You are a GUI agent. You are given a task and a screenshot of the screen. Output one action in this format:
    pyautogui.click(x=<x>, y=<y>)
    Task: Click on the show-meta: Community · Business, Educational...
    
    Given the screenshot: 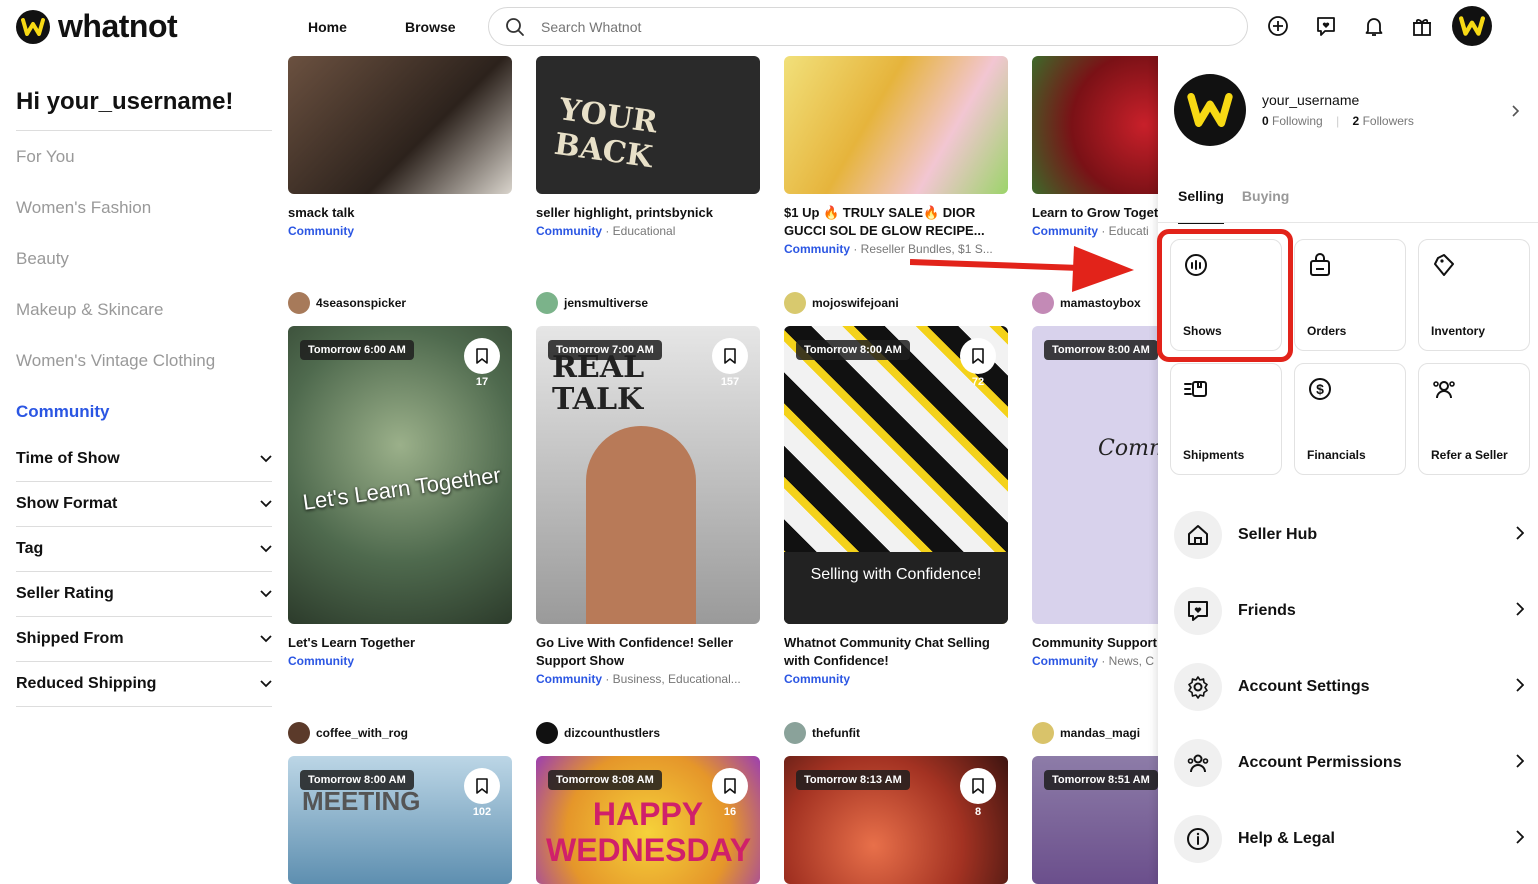 What is the action you would take?
    pyautogui.click(x=638, y=679)
    